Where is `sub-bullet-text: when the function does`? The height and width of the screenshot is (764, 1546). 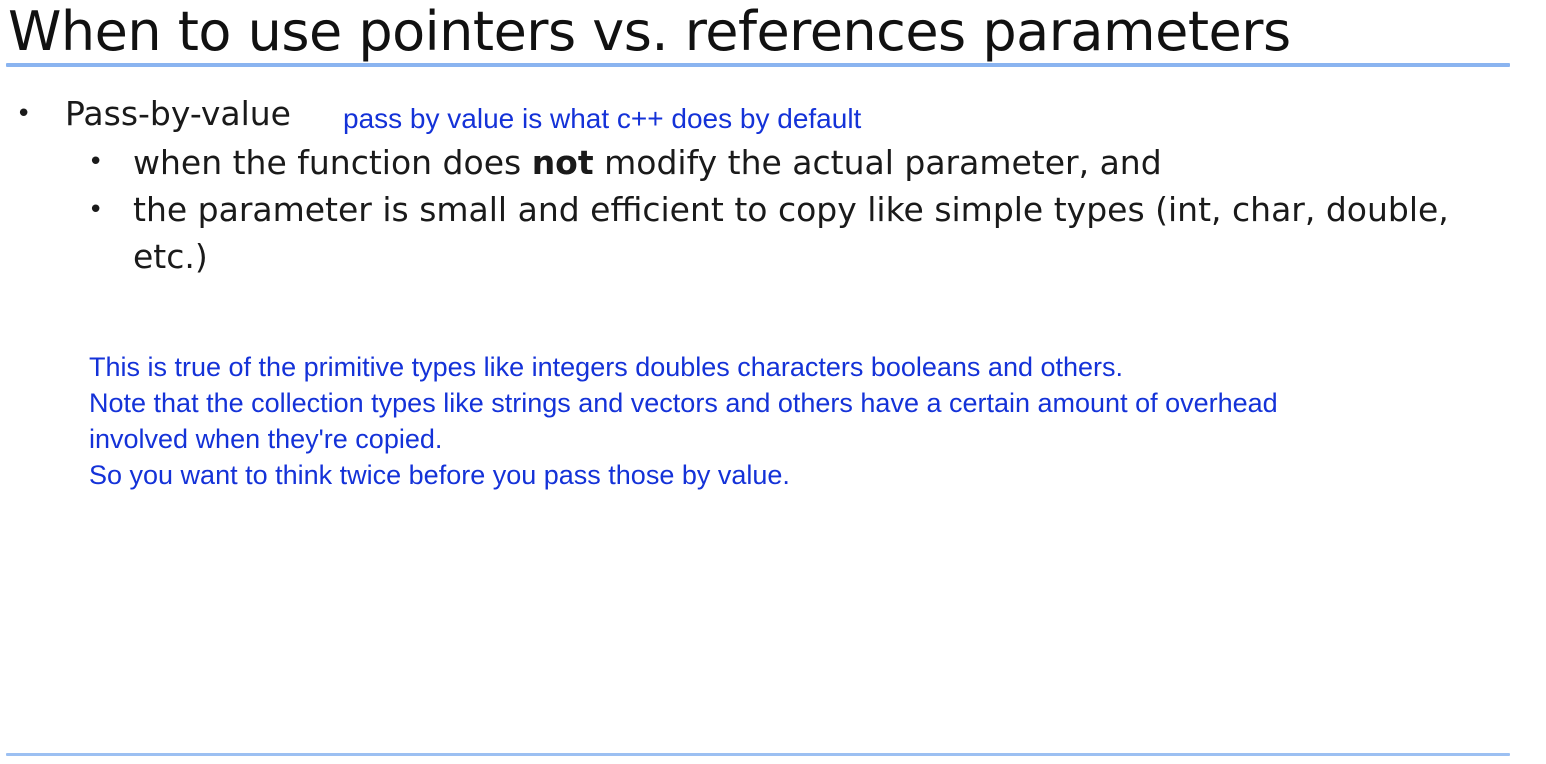 sub-bullet-text: when the function does is located at coordinates (332, 162).